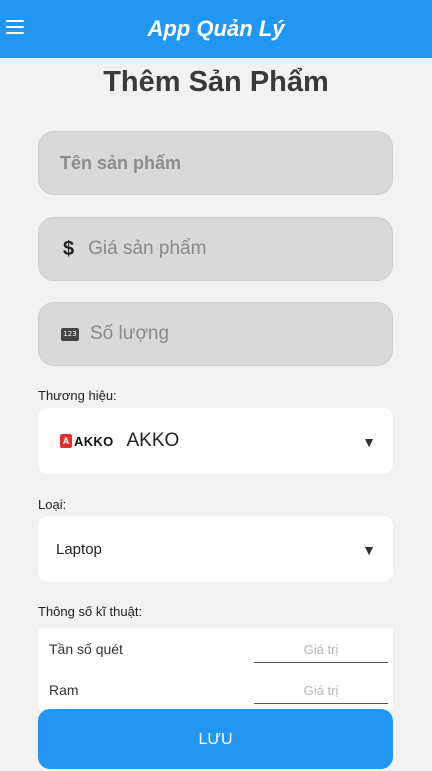 This screenshot has height=771, width=432. What do you see at coordinates (52, 504) in the screenshot?
I see `type-label: Loại:` at bounding box center [52, 504].